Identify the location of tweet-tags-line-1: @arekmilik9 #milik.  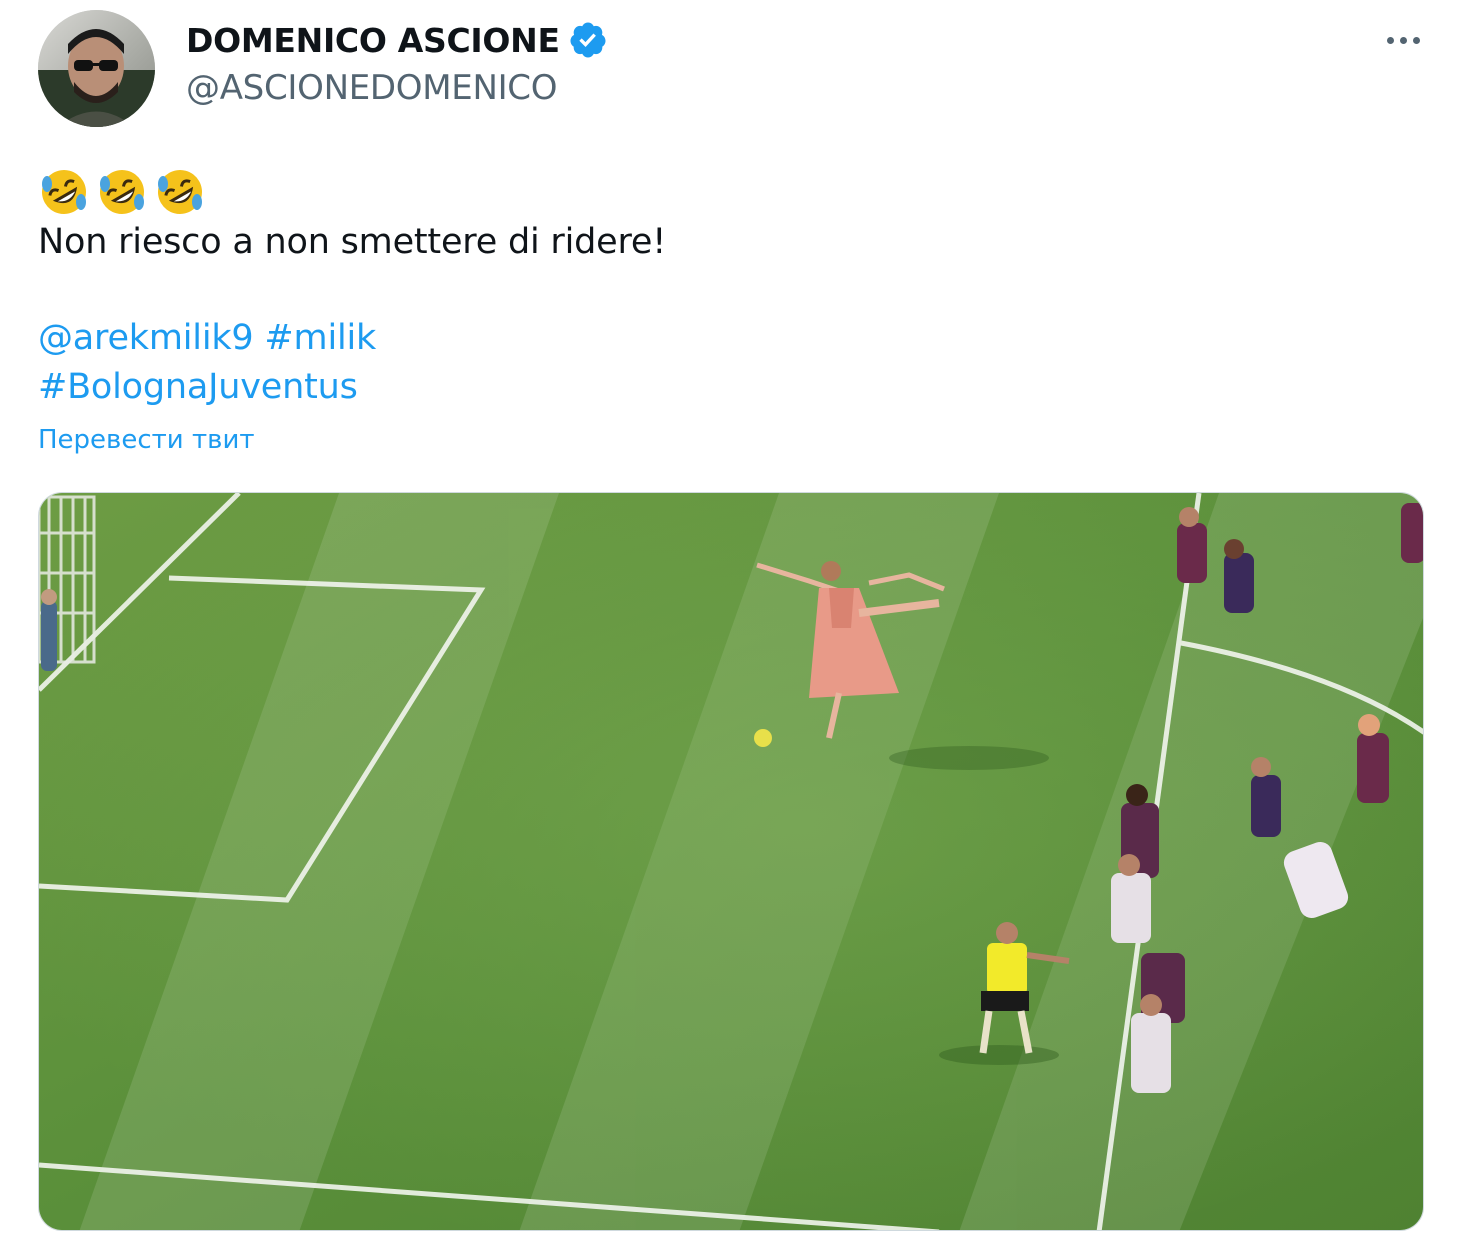
(207, 338).